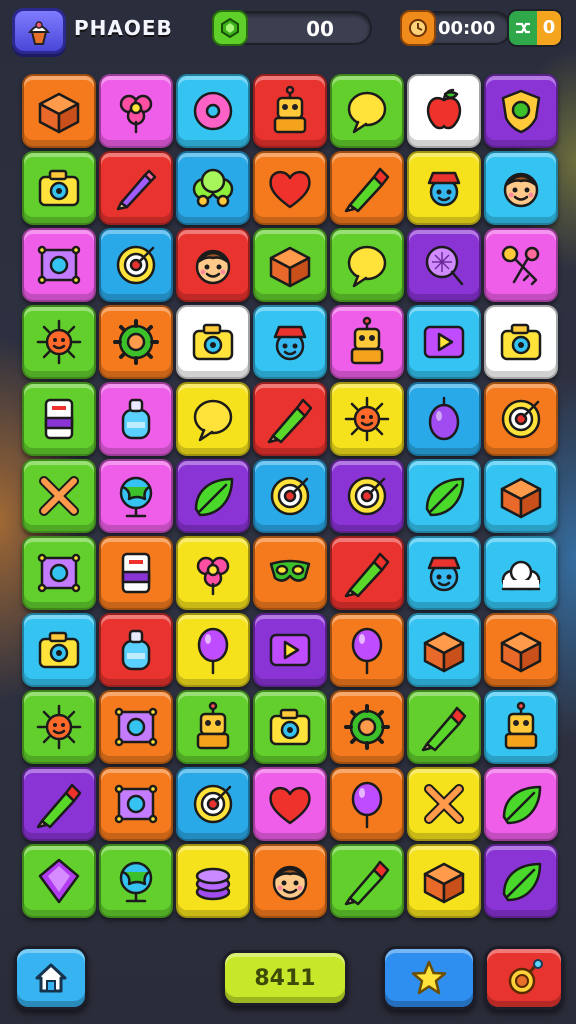  What do you see at coordinates (320, 29) in the screenshot?
I see `gem-count: 00` at bounding box center [320, 29].